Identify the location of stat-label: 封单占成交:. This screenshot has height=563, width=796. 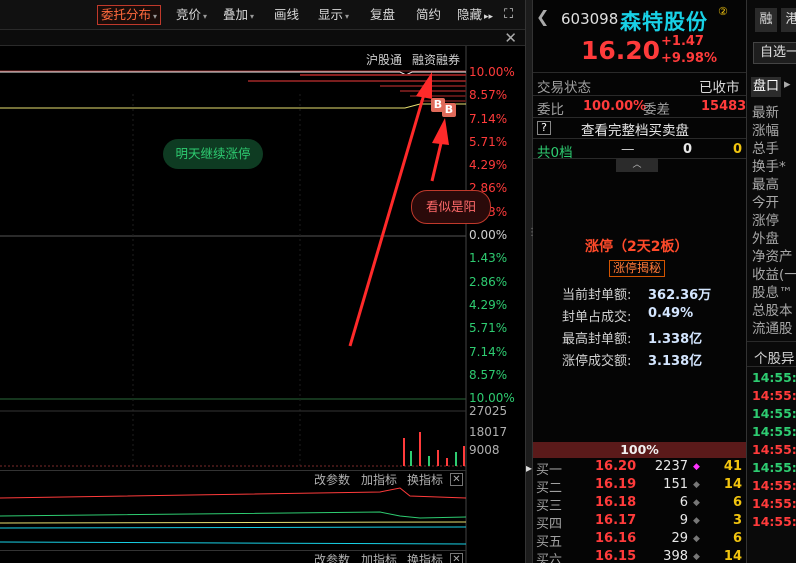
(597, 317).